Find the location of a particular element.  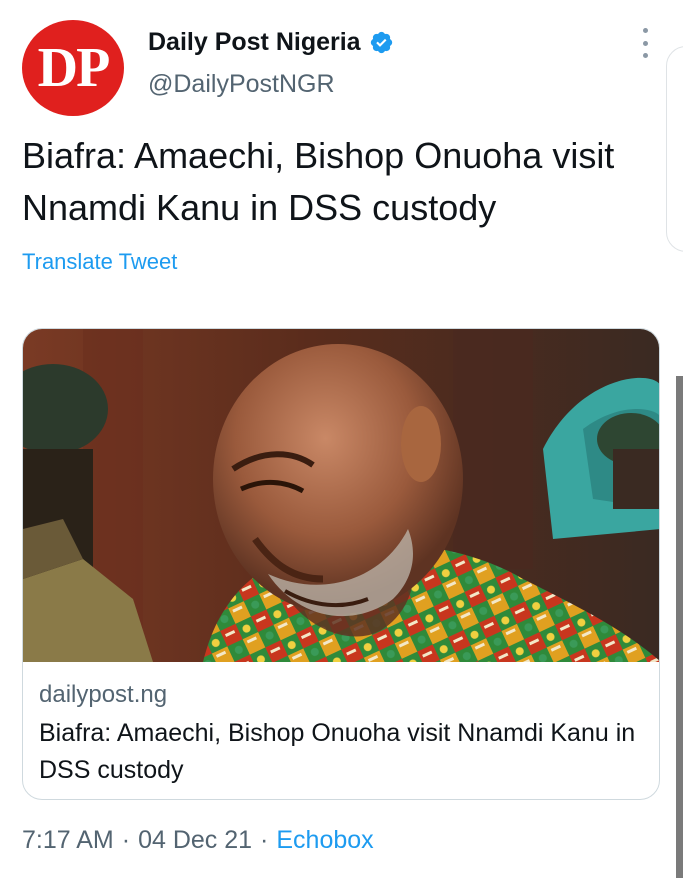

author-name-row: Daily Post Nigeria is located at coordinates (271, 42).